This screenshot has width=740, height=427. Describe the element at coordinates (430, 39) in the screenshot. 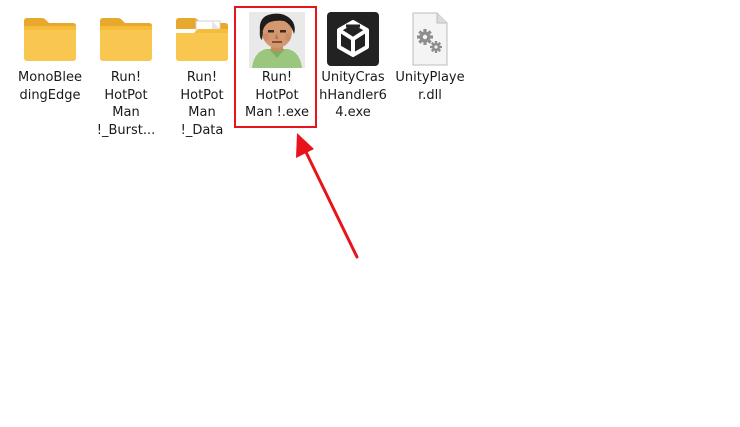

I see `dll-gear-file-icon` at that location.